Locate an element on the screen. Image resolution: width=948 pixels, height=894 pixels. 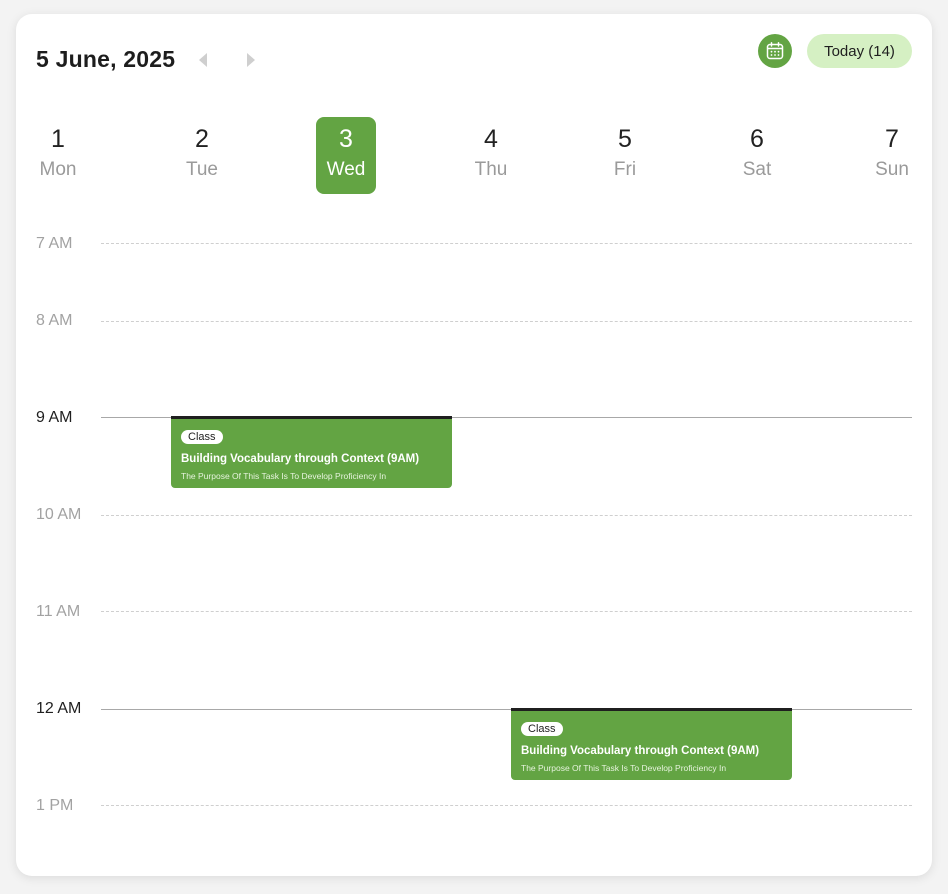
day-name: Thu is located at coordinates (491, 169).